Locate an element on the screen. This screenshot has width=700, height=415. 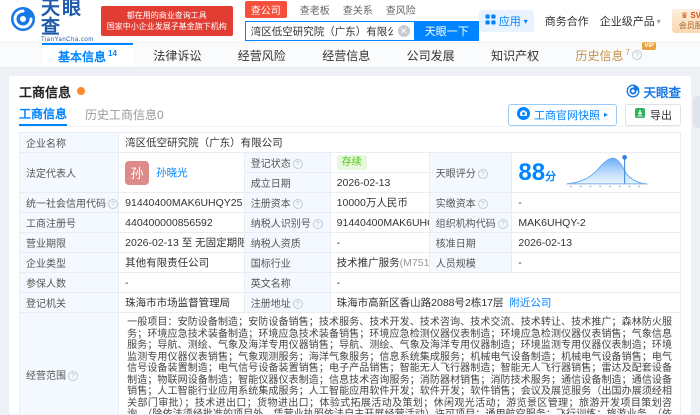
tab-operation-info: 经营信息 is located at coordinates (346, 55).